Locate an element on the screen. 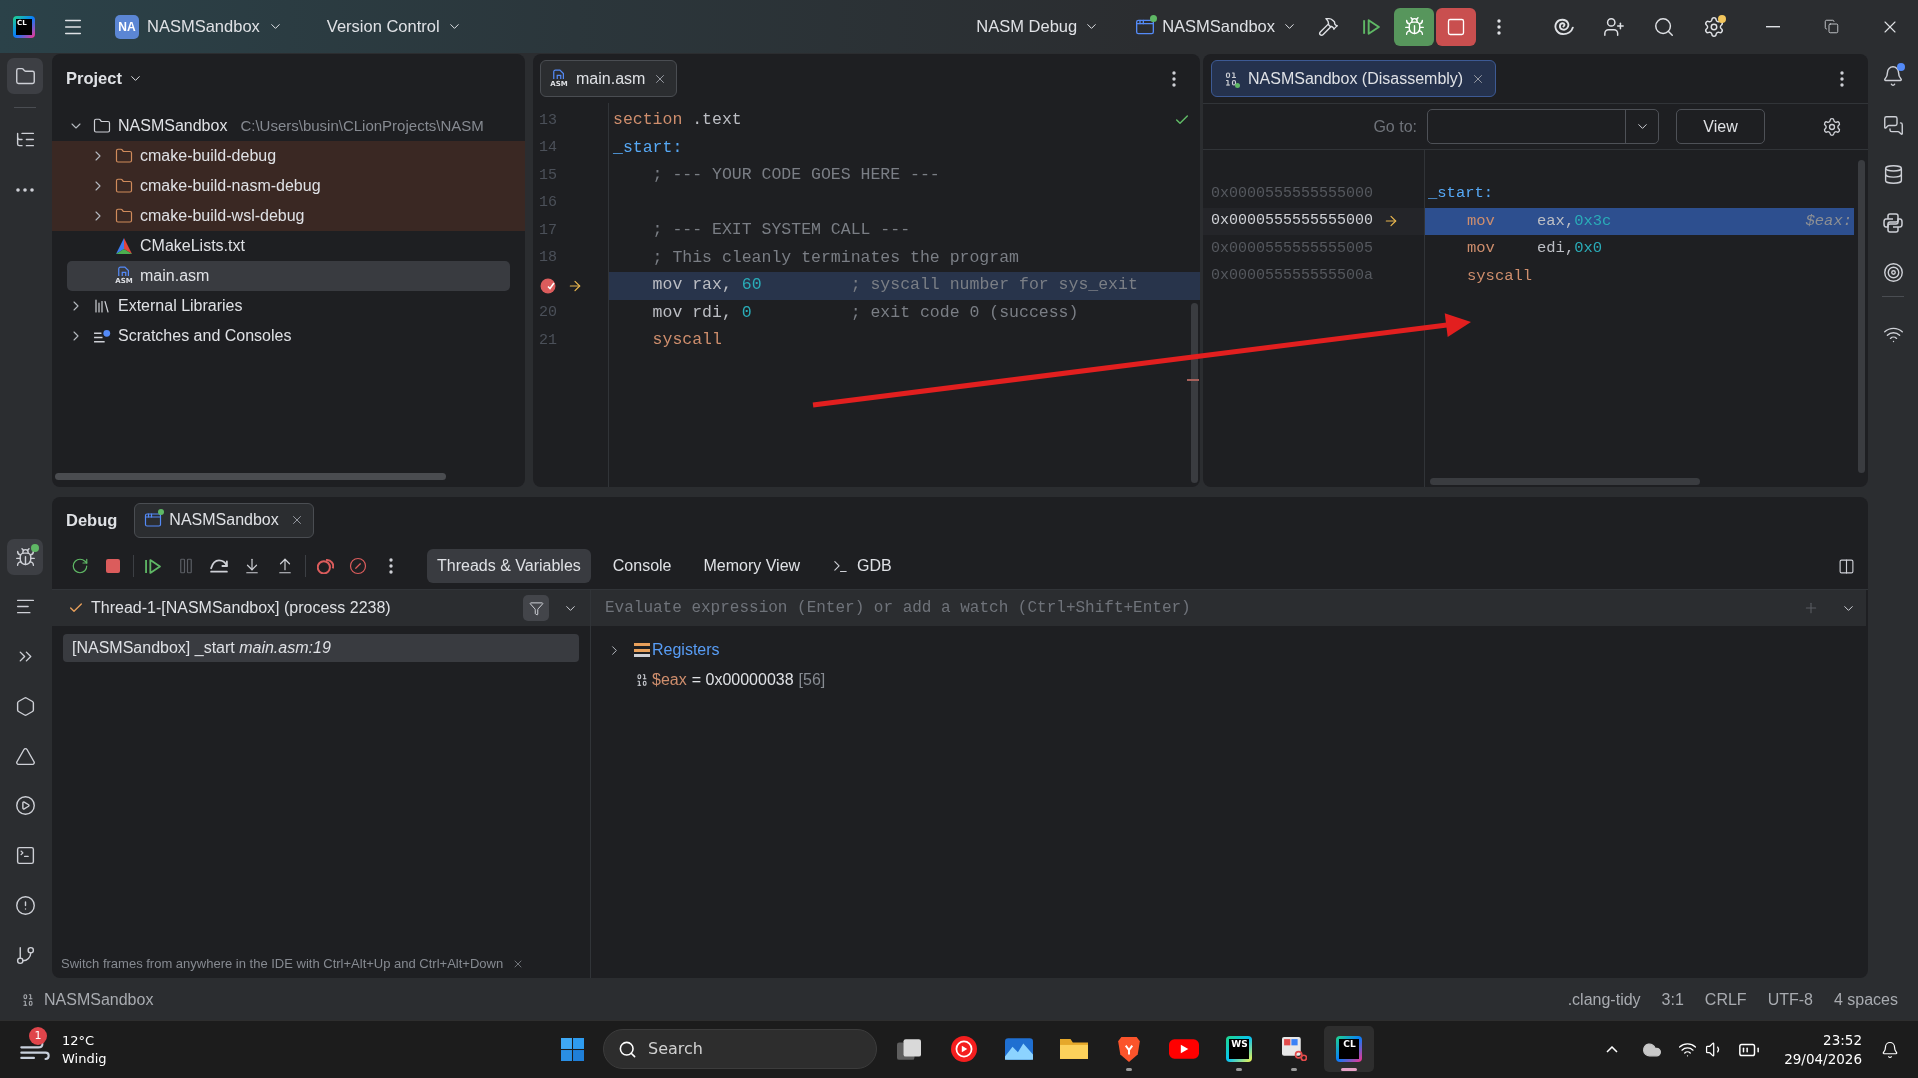 This screenshot has width=1918, height=1078. app-tile-icon: WS is located at coordinates (1239, 1049).